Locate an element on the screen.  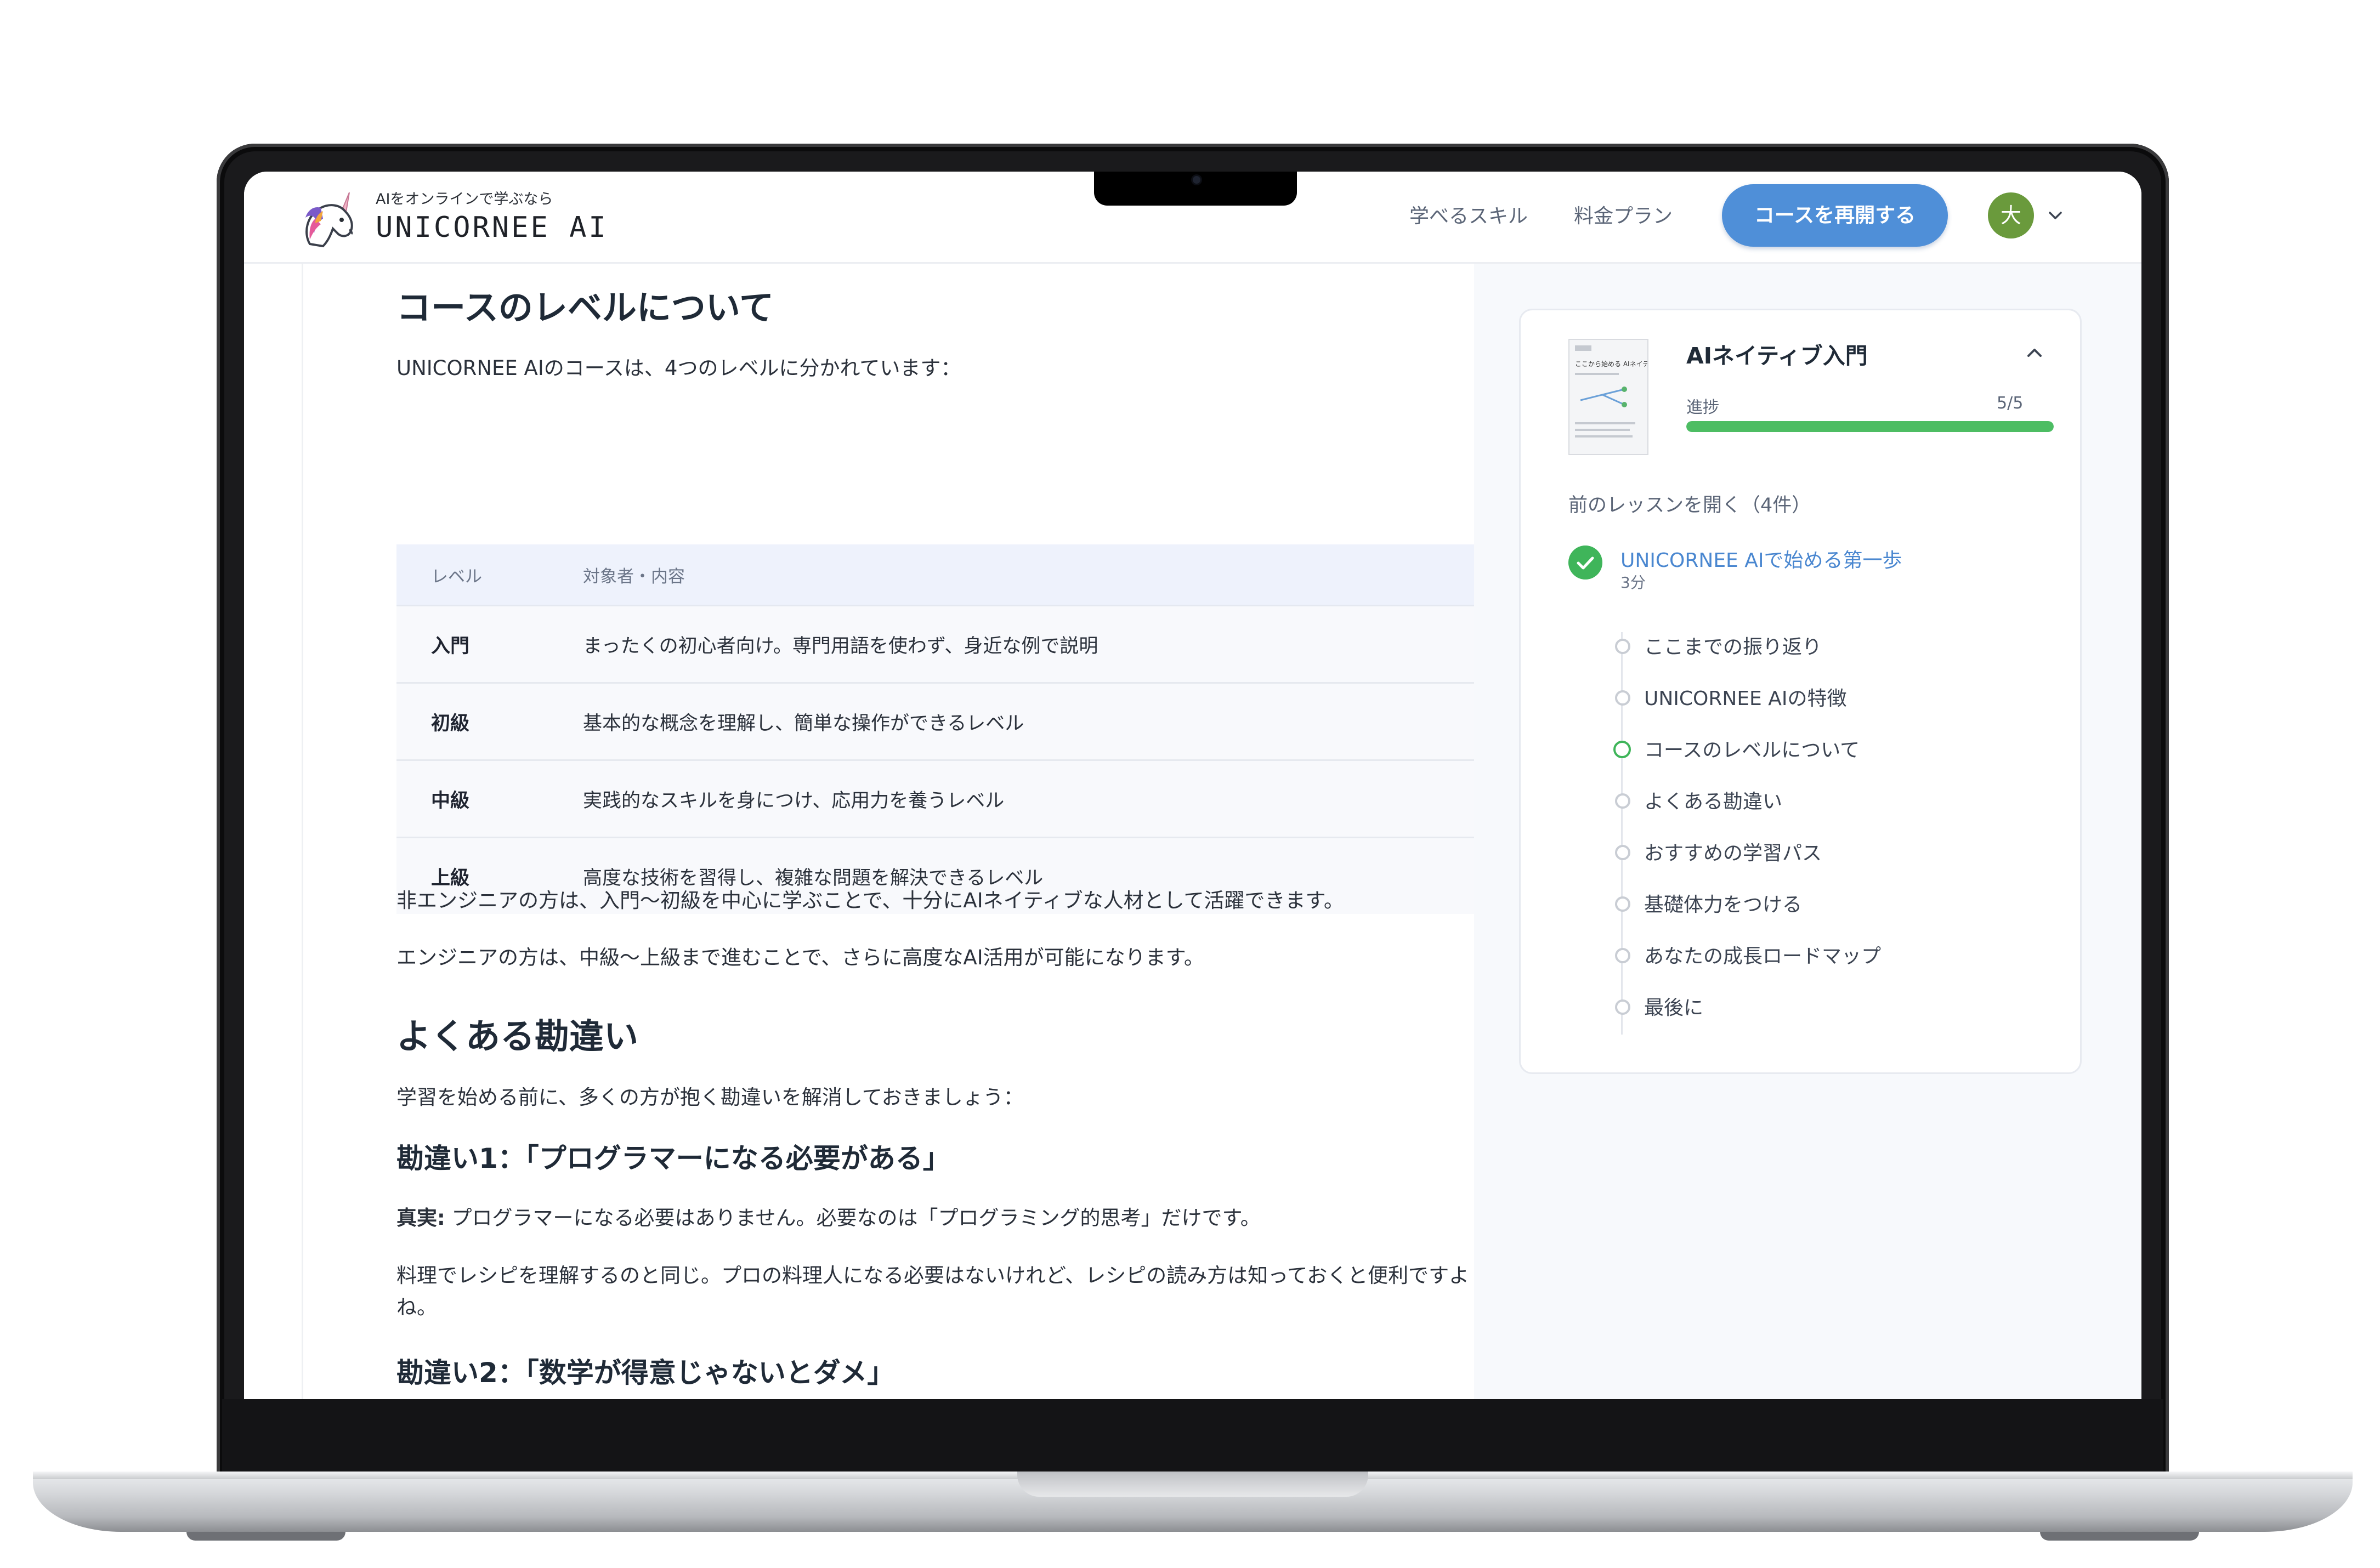
table-cell-level: 入門 is located at coordinates (489, 645).